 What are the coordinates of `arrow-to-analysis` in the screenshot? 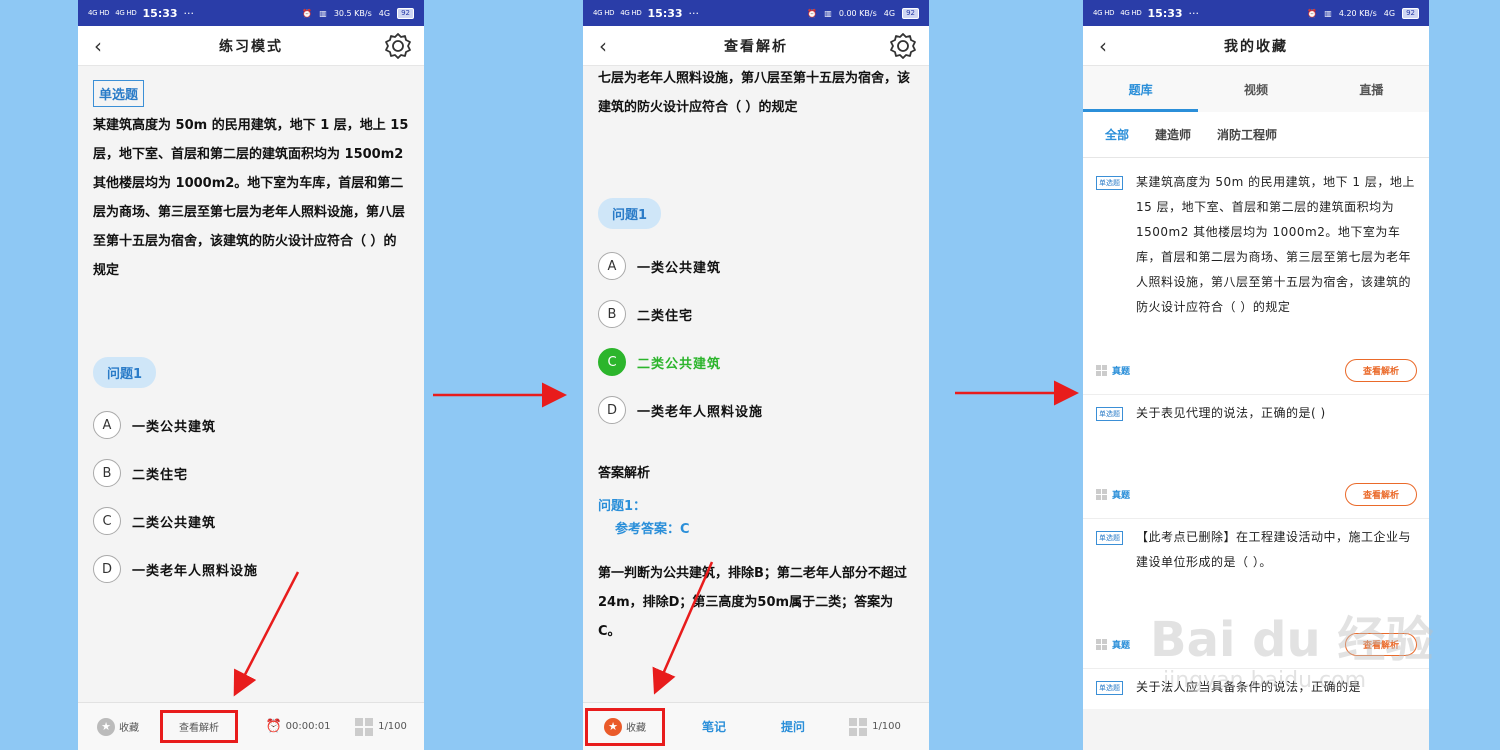 It's located at (266, 634).